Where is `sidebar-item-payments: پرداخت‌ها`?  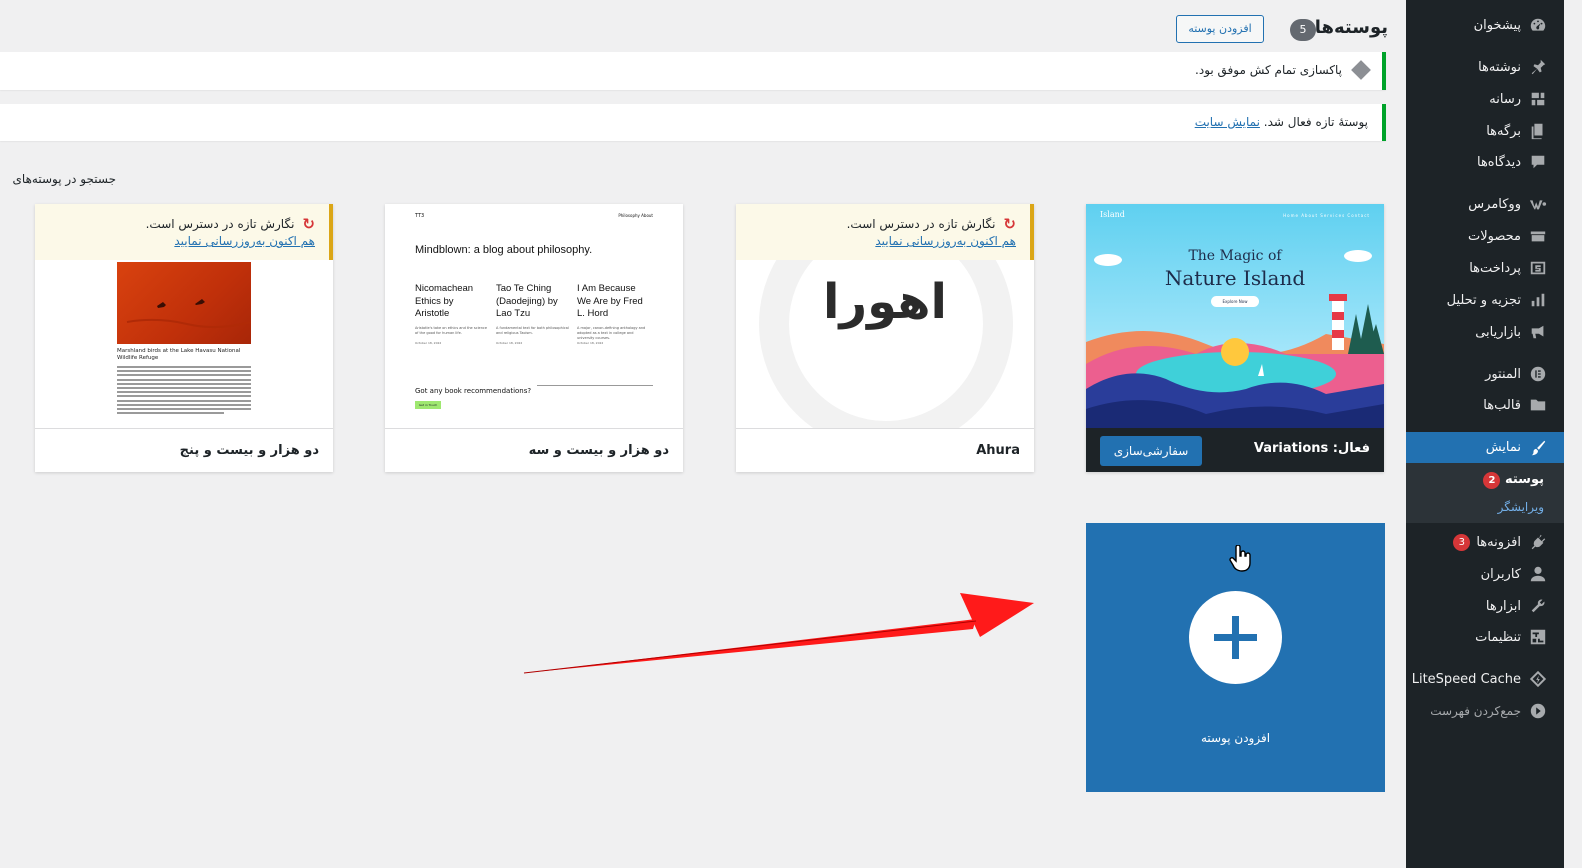
sidebar-item-payments: پرداخت‌ها is located at coordinates (1485, 268).